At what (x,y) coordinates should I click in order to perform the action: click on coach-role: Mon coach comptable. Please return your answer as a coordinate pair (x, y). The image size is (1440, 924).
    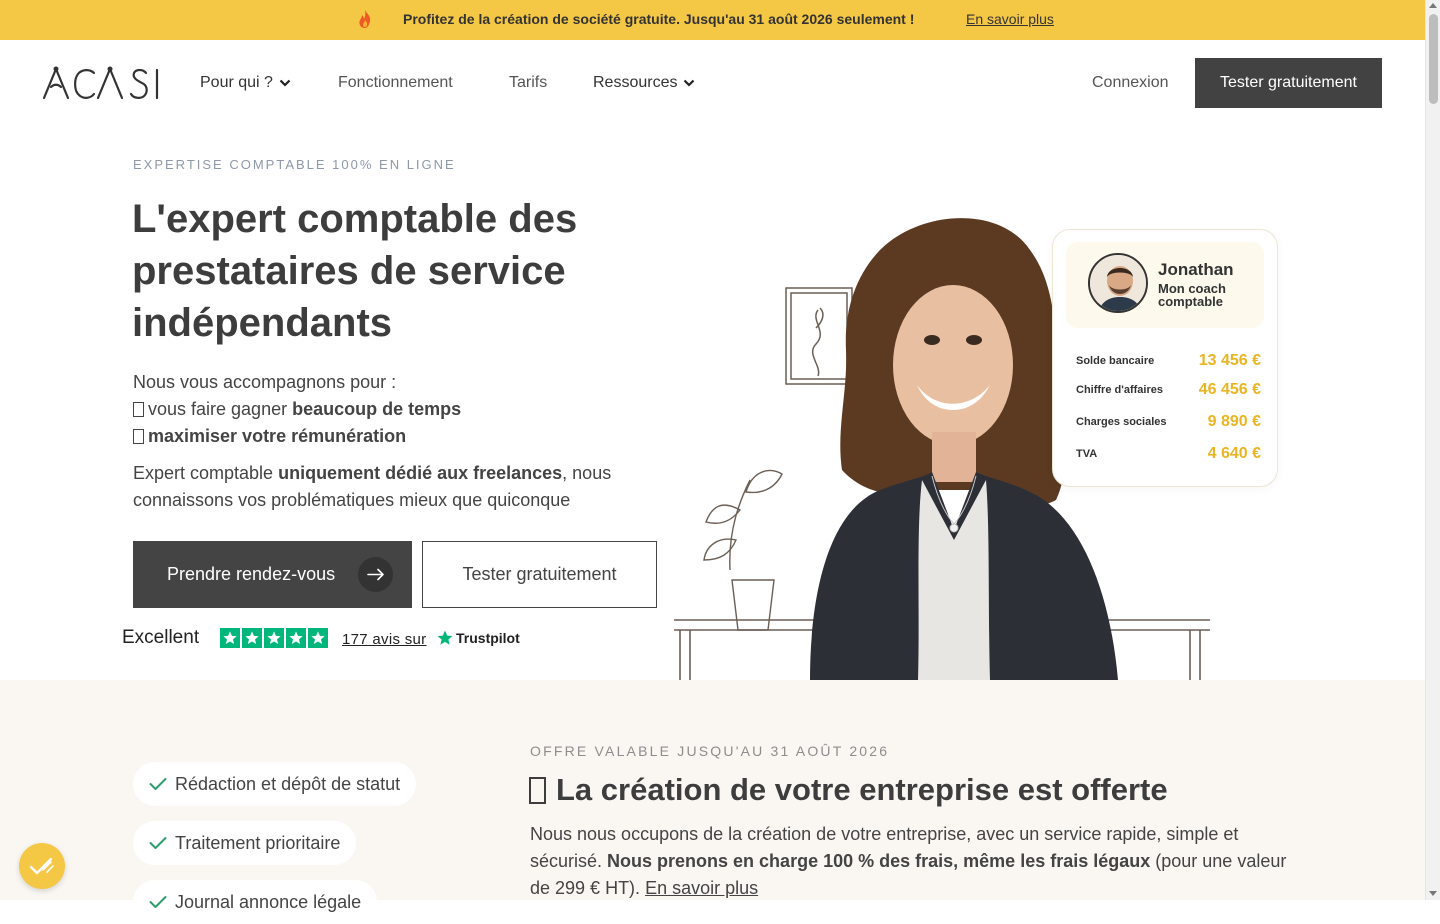
    Looking at the image, I should click on (1192, 295).